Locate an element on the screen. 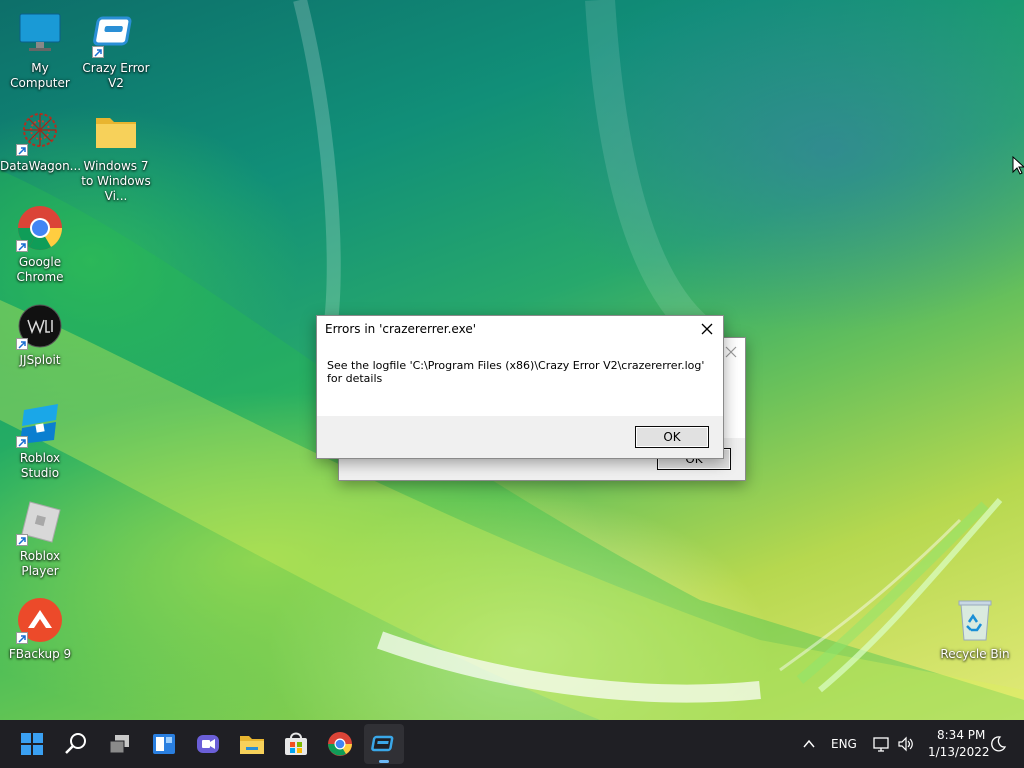 This screenshot has width=1024, height=768. widgets-icon is located at coordinates (164, 744).